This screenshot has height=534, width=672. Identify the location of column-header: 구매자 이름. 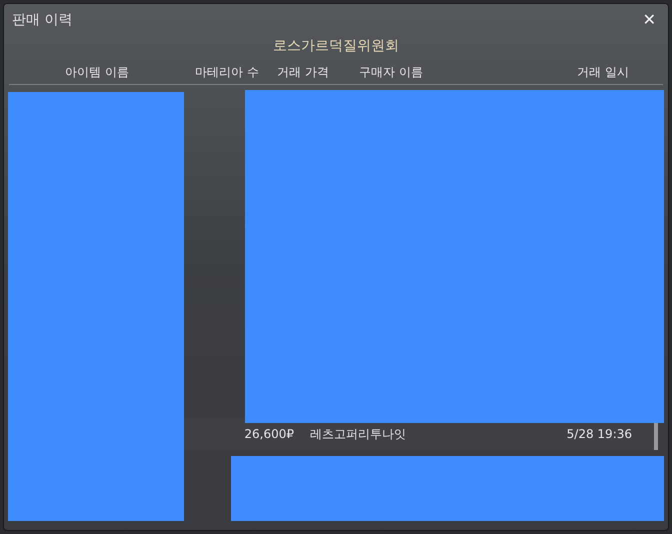
(391, 72).